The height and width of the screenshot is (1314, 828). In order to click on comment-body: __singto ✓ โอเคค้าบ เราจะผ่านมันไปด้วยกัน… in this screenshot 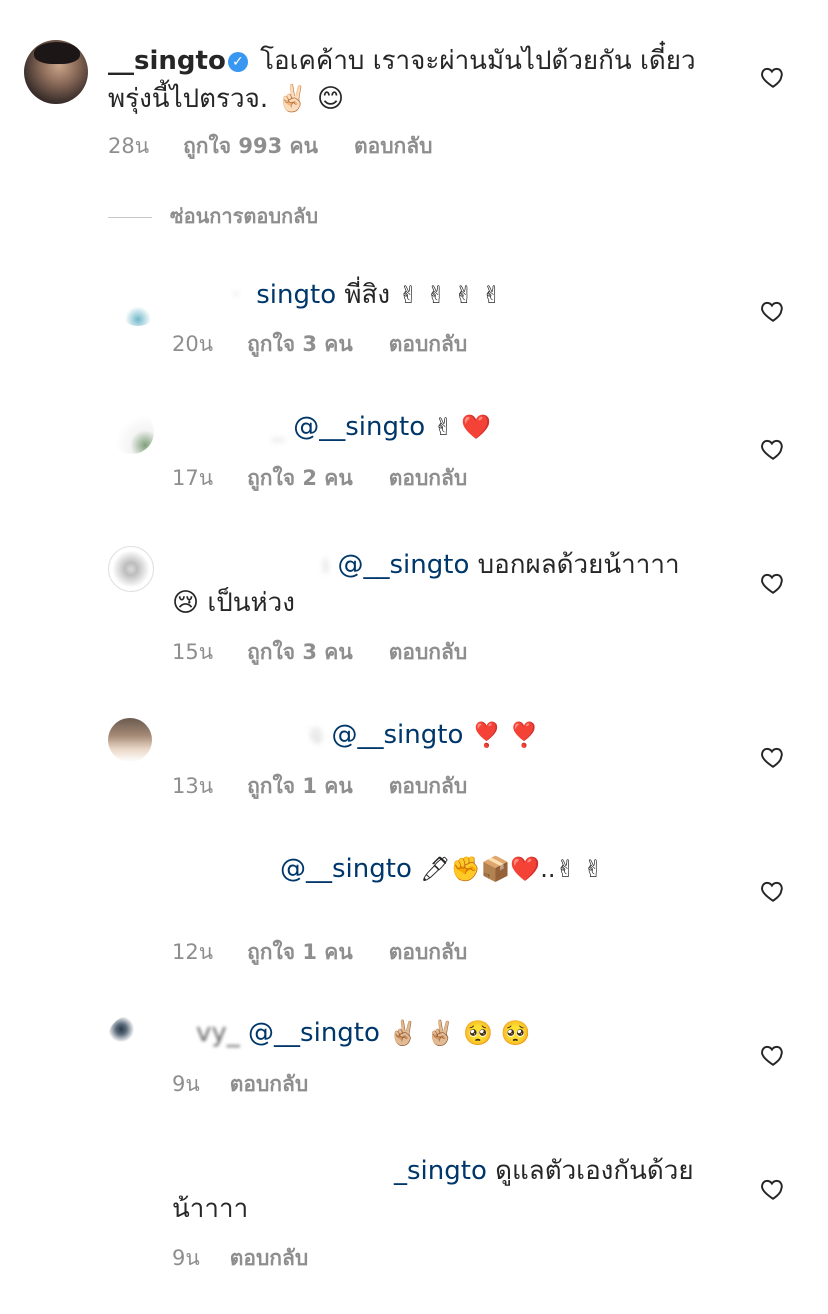, I will do `click(402, 61)`.